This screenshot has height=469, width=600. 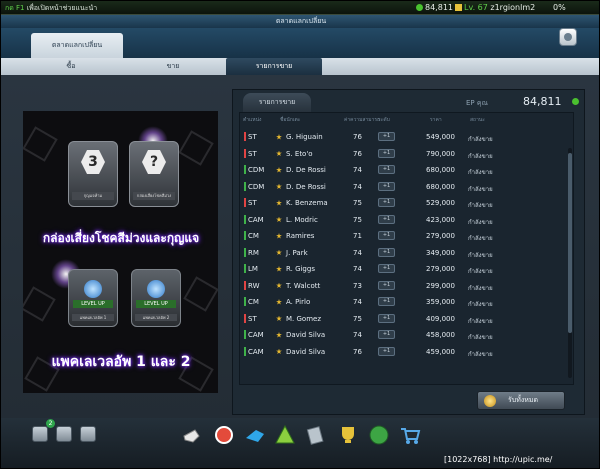 I want to click on username: z1rgionlm2, so click(x=513, y=7).